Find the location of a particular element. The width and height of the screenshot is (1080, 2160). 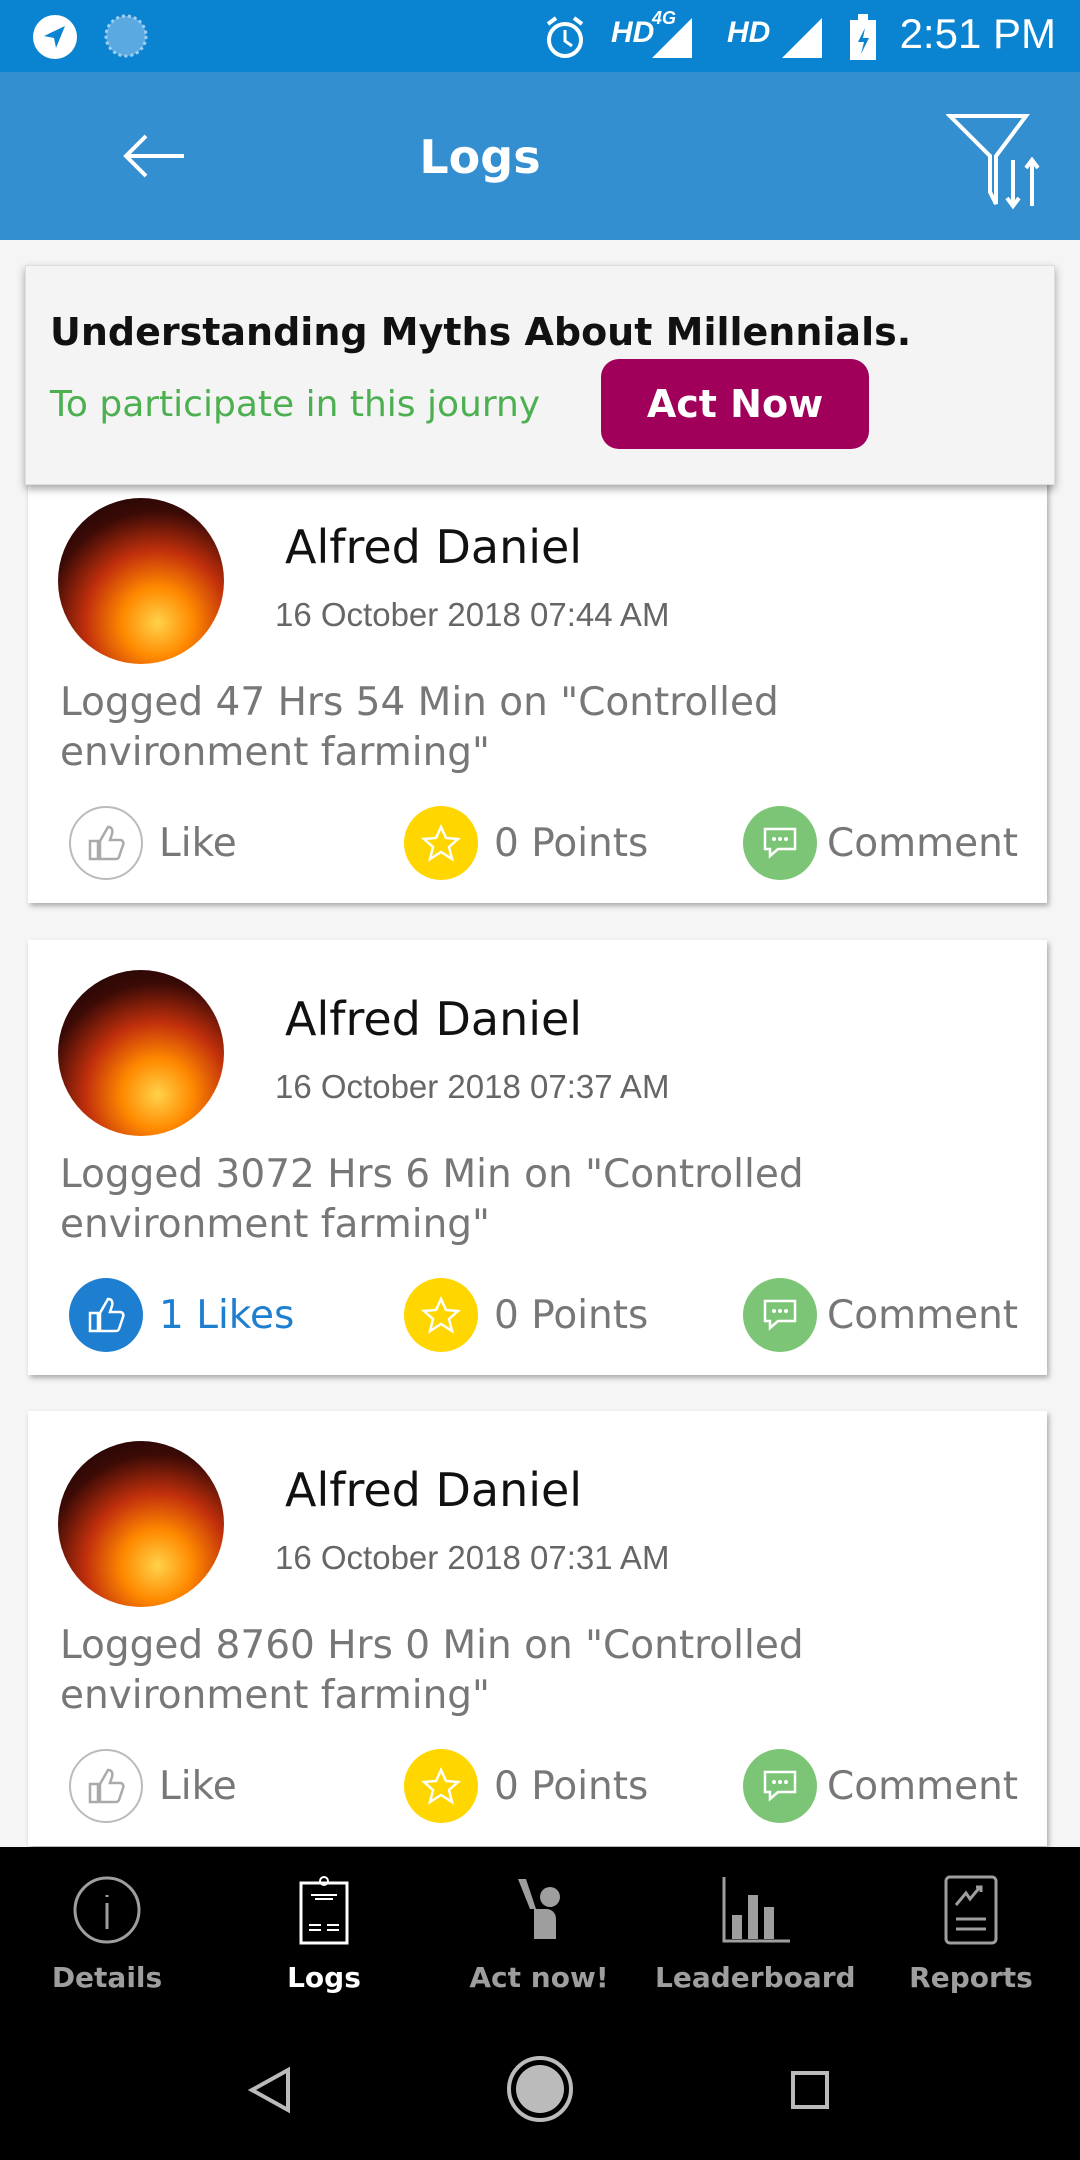

report-icon is located at coordinates (971, 1910).